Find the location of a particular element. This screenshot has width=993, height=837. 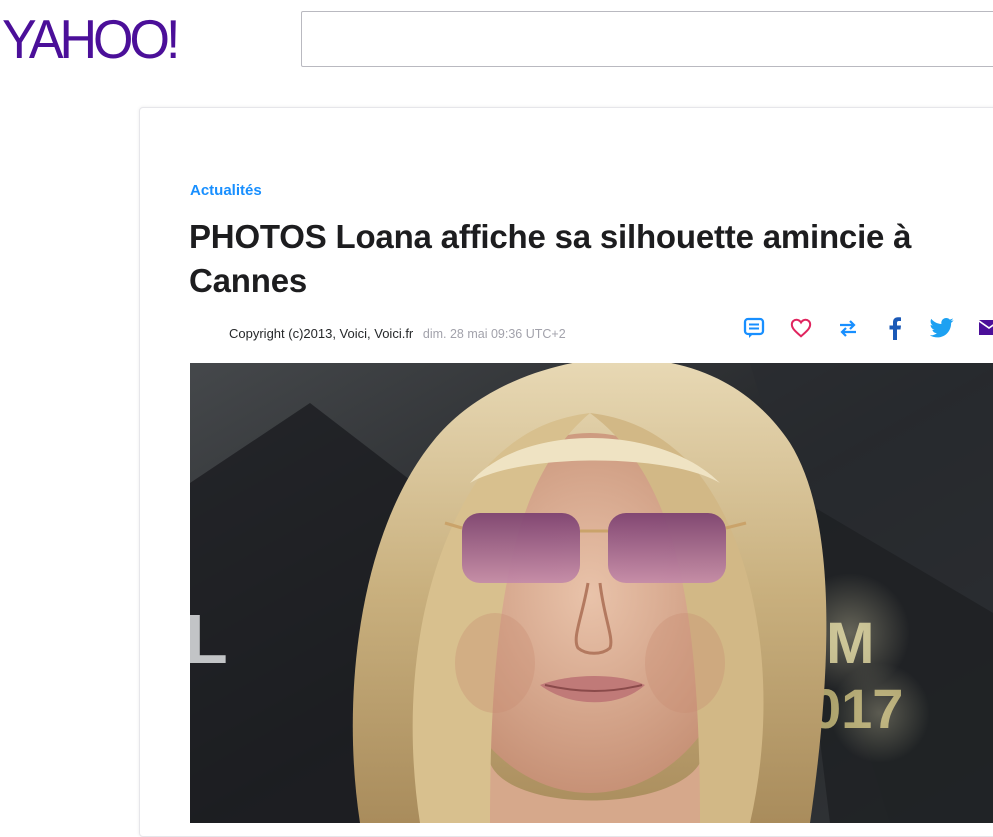

mail-share-button is located at coordinates (983, 328).